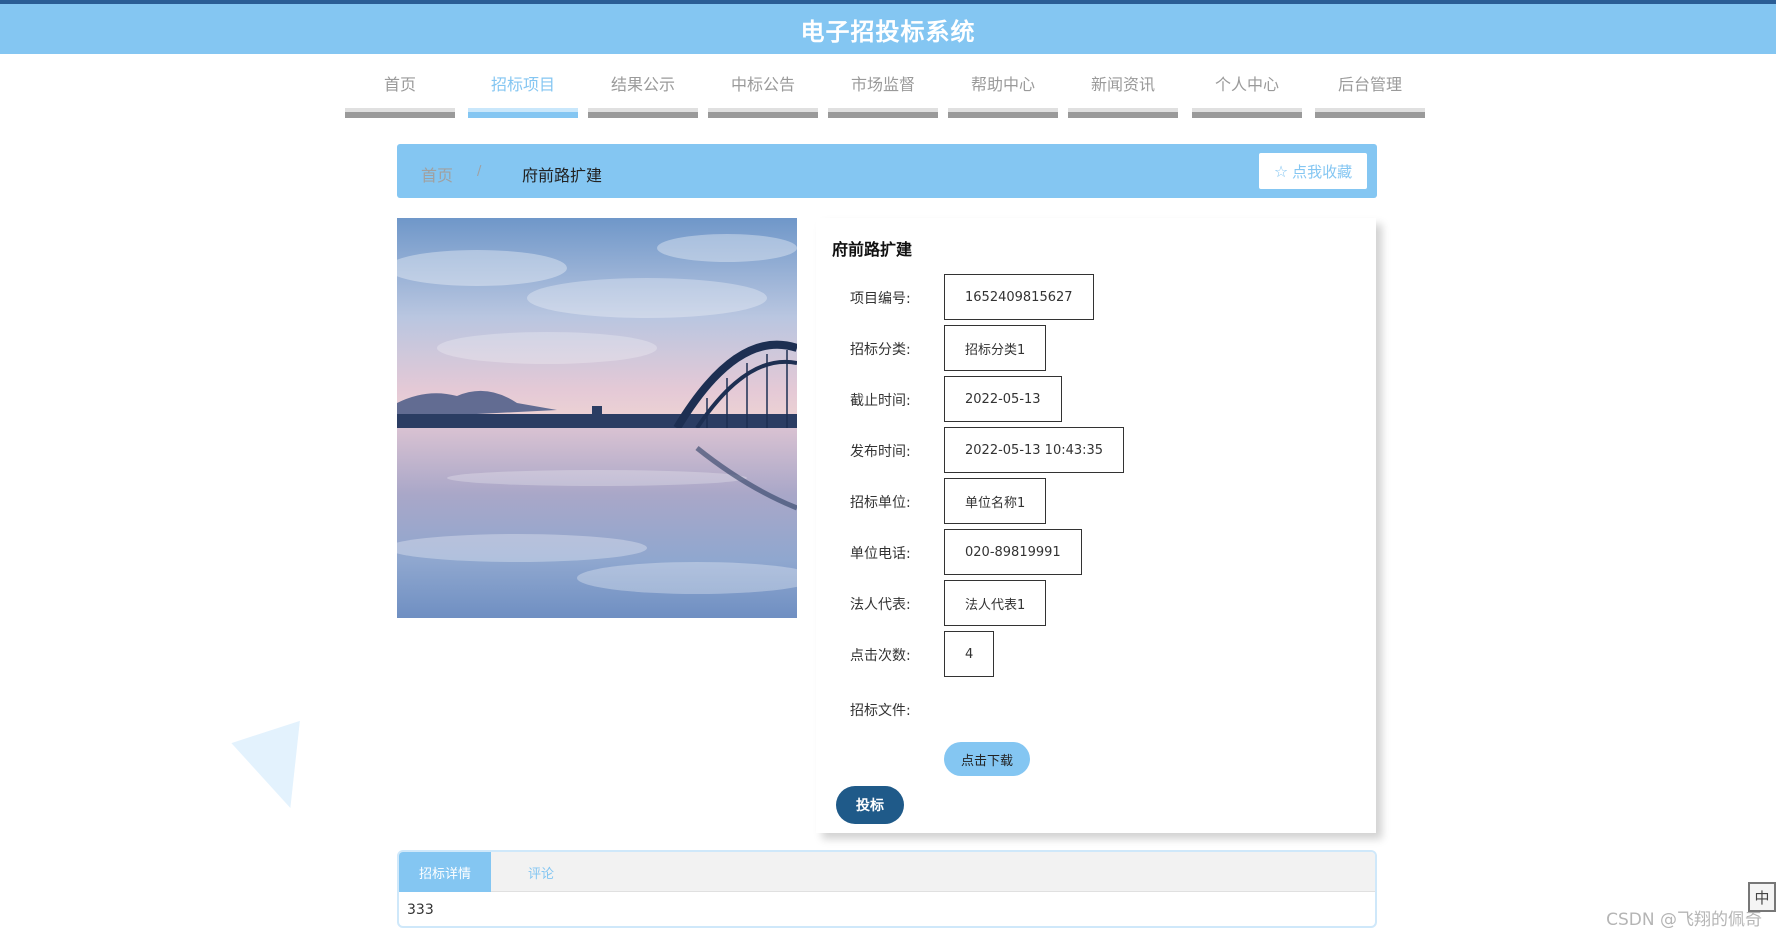 The height and width of the screenshot is (936, 1776). Describe the element at coordinates (1092, 399) in the screenshot. I see `field-deadline: 截止时间: 2022-05-13` at that location.